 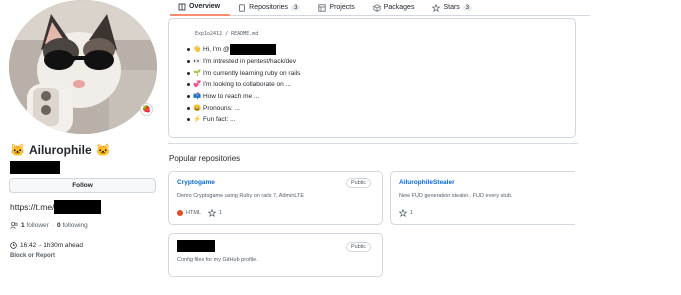 I want to click on time-value: 16:42, so click(x=28, y=245).